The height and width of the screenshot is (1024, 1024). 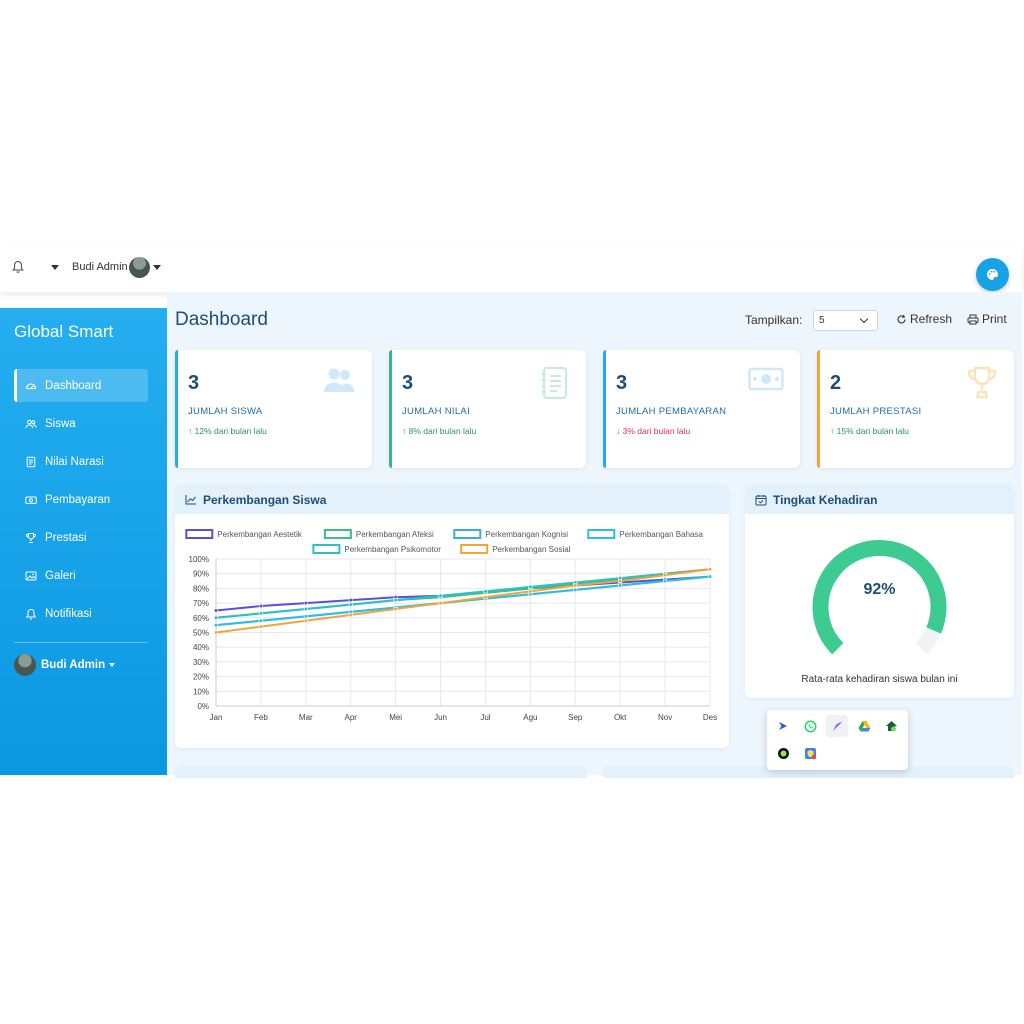 What do you see at coordinates (879, 597) in the screenshot?
I see `attendance-gauge` at bounding box center [879, 597].